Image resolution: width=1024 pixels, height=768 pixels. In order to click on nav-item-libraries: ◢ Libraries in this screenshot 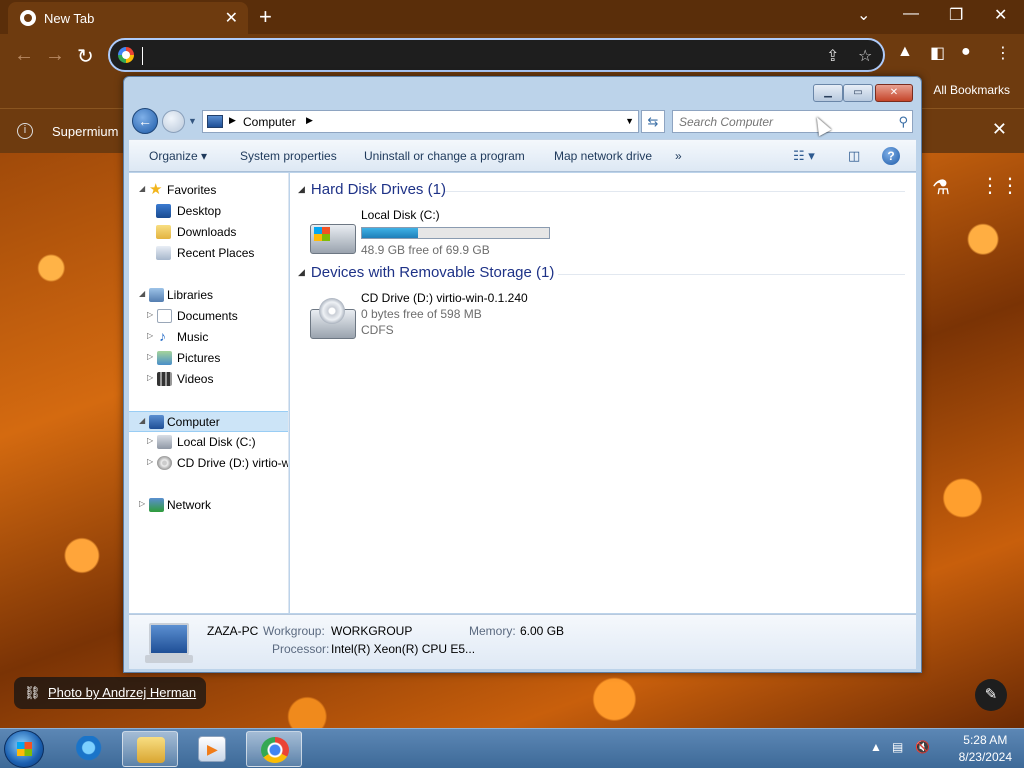, I will do `click(208, 295)`.